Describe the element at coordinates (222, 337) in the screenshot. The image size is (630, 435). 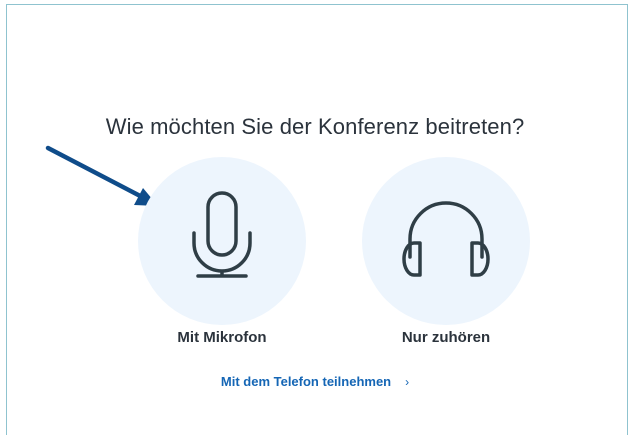
I see `microphone-option-label: Mit Mikrofon` at that location.